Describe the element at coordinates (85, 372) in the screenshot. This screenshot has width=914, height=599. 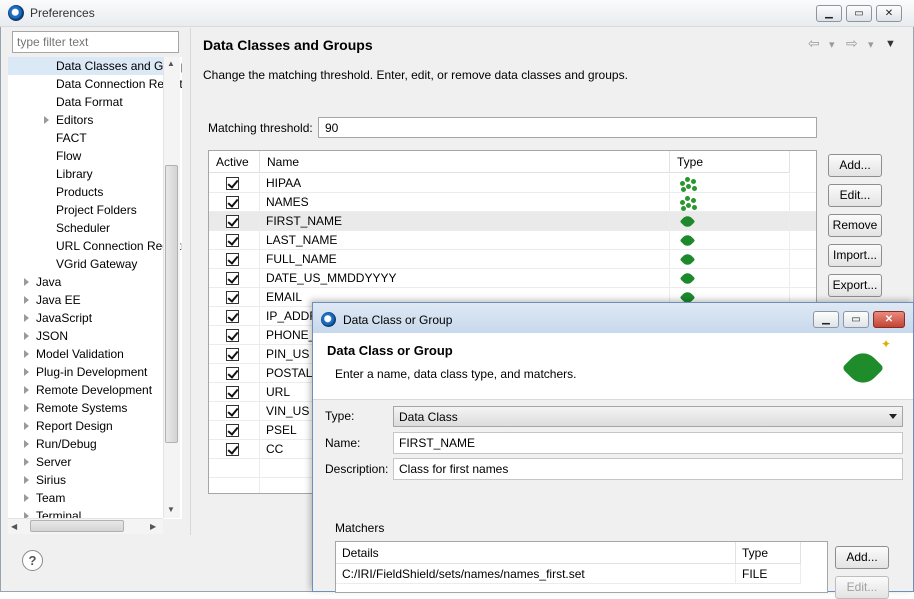
I see `tree-item: Plug-in Development` at that location.